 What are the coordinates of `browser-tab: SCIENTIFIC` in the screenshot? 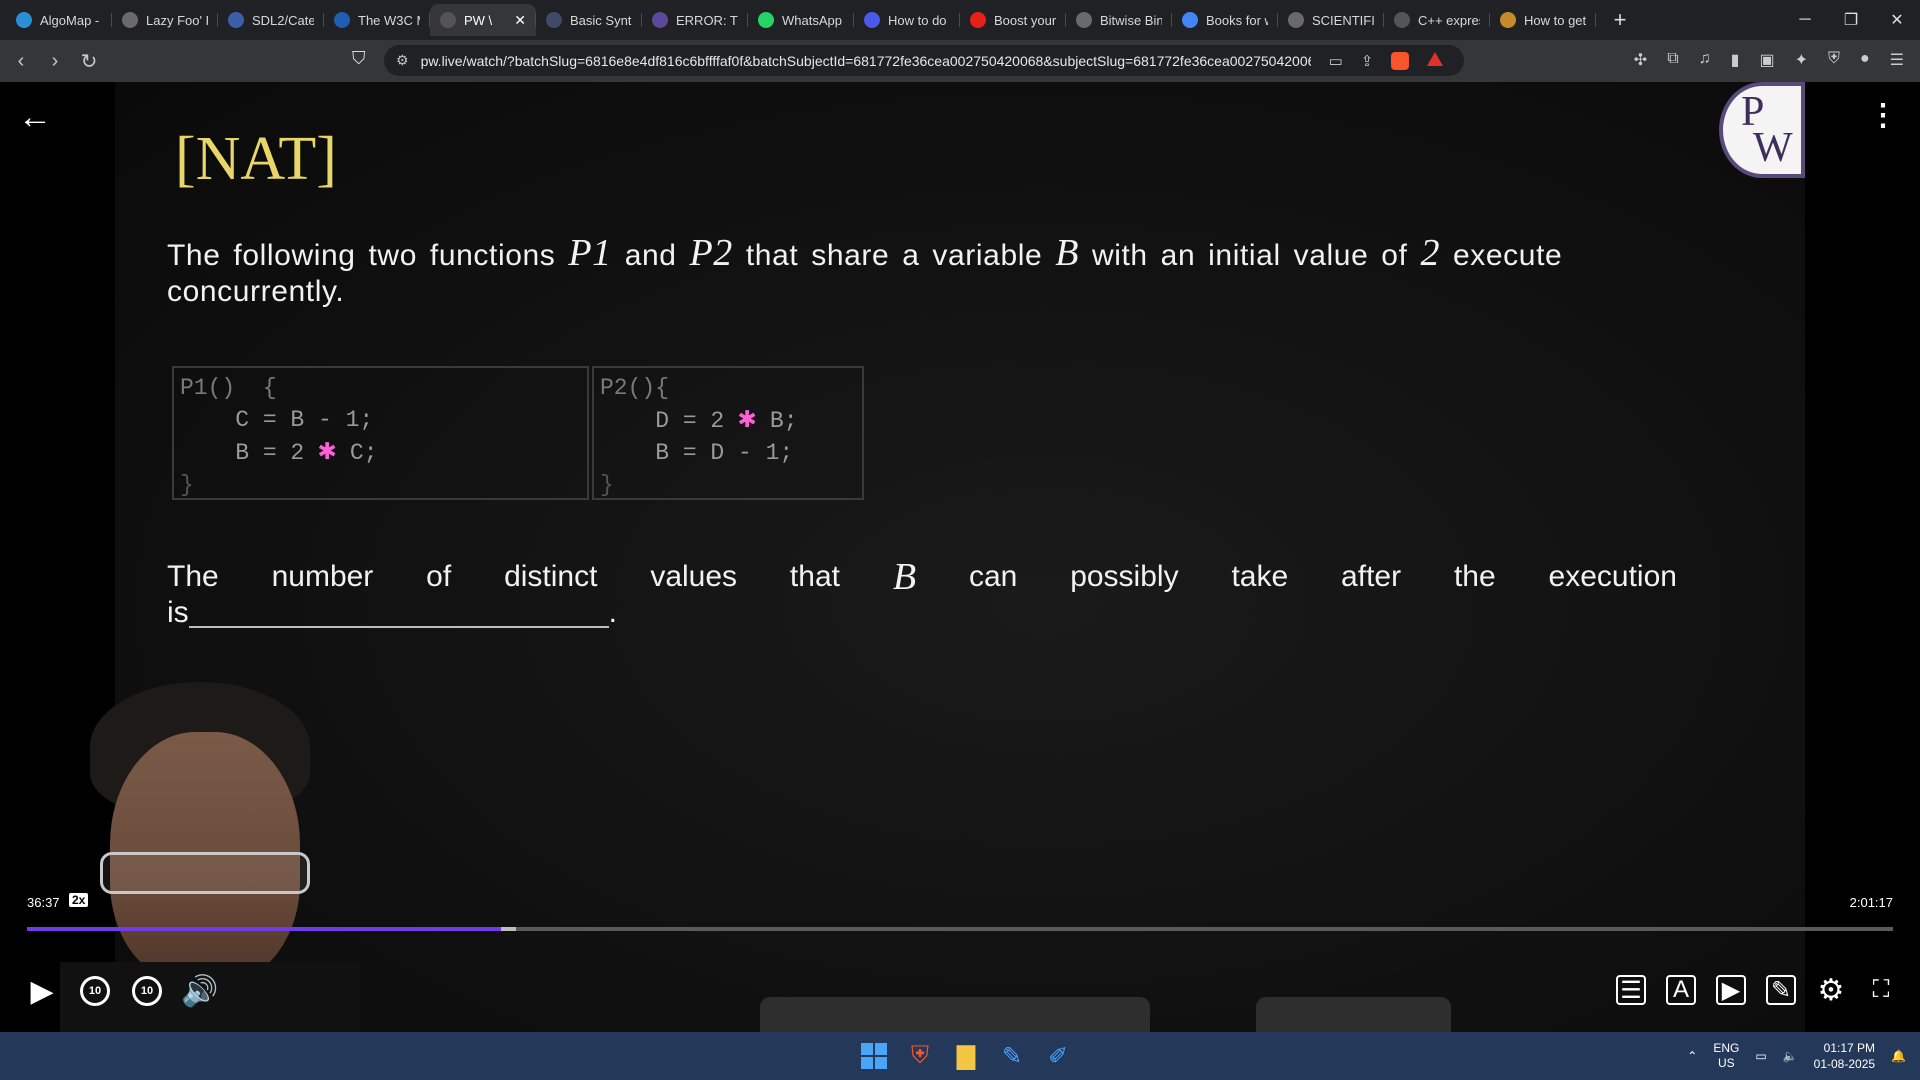 It's located at (1331, 20).